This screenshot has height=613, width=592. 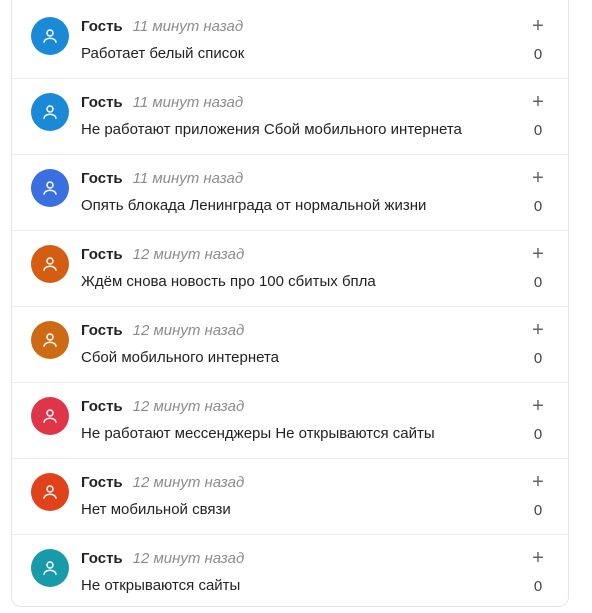 What do you see at coordinates (180, 357) in the screenshot?
I see `comment-text: Сбой мобильного интернета` at bounding box center [180, 357].